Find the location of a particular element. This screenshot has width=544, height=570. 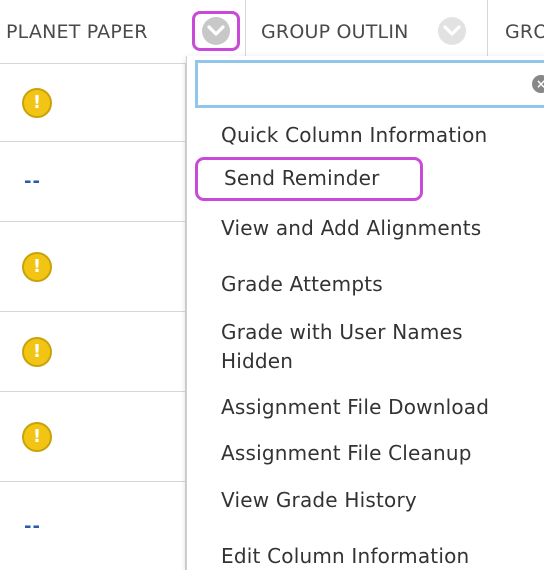

column-header-group: GRO is located at coordinates (516, 32).